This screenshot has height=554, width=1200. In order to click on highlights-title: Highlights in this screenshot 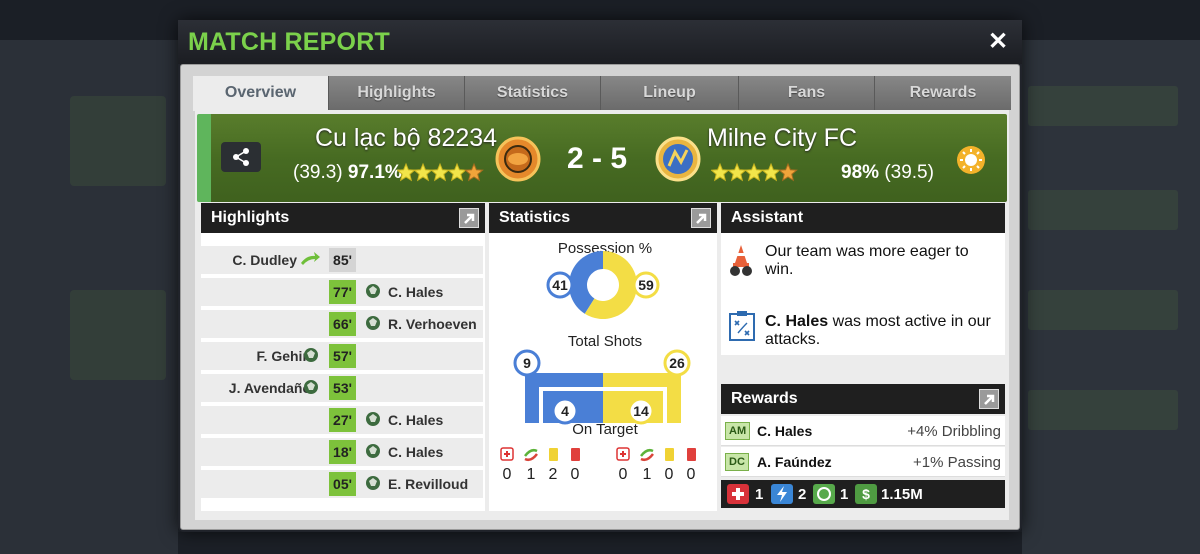, I will do `click(250, 217)`.